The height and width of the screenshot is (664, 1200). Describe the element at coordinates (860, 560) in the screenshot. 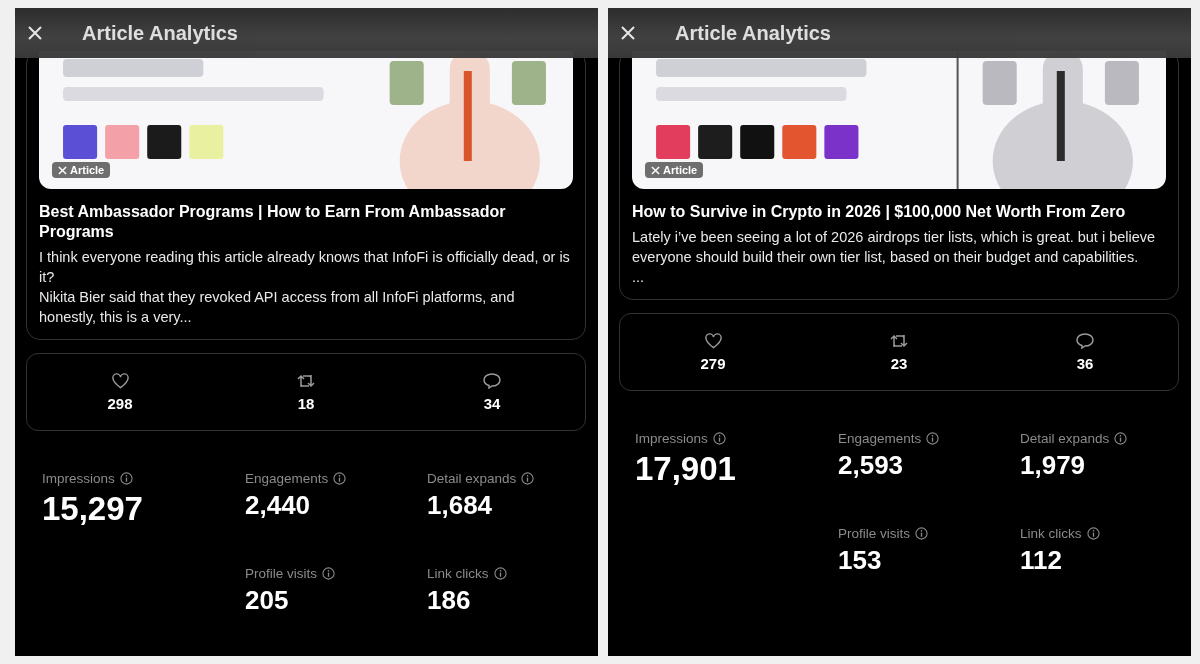

I see `metric-value: 153` at that location.